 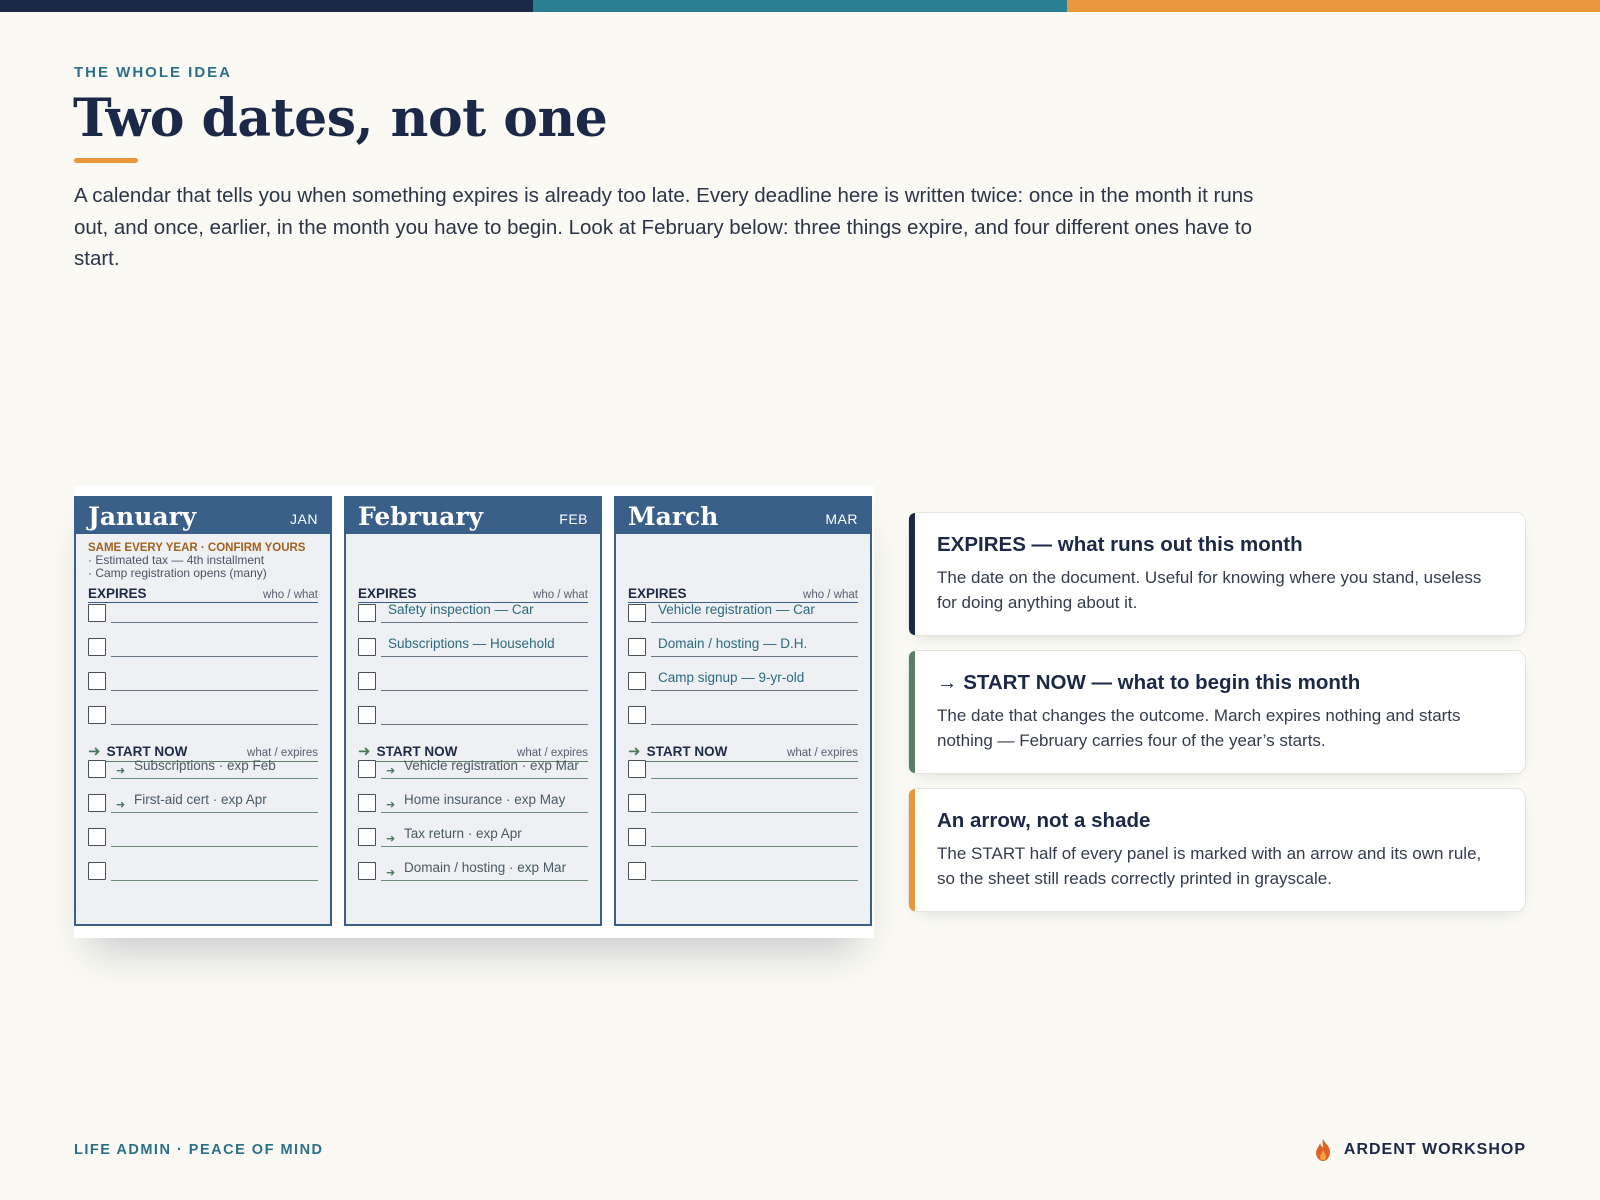 I want to click on start-row: ➜ First-aid cert · exp Apr, so click(x=203, y=803).